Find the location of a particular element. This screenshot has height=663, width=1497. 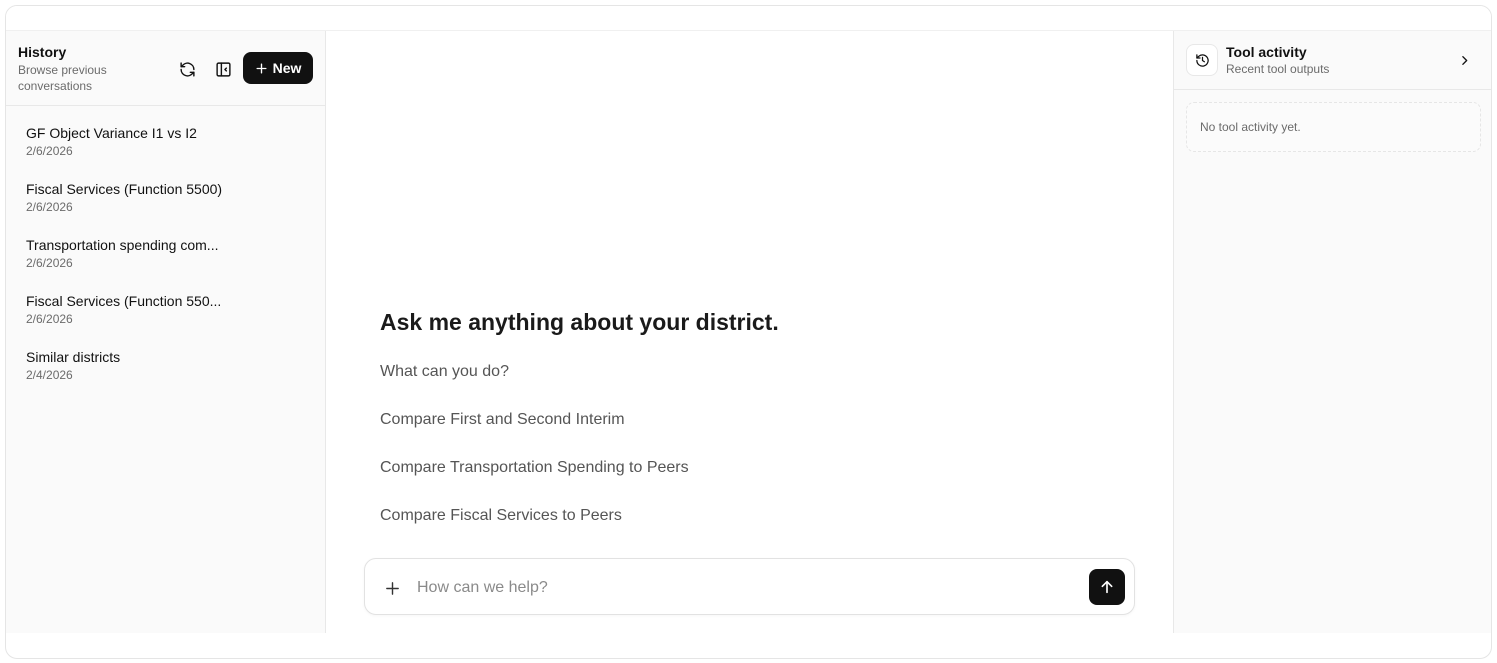

sidebar-collapse-icon is located at coordinates (223, 69).